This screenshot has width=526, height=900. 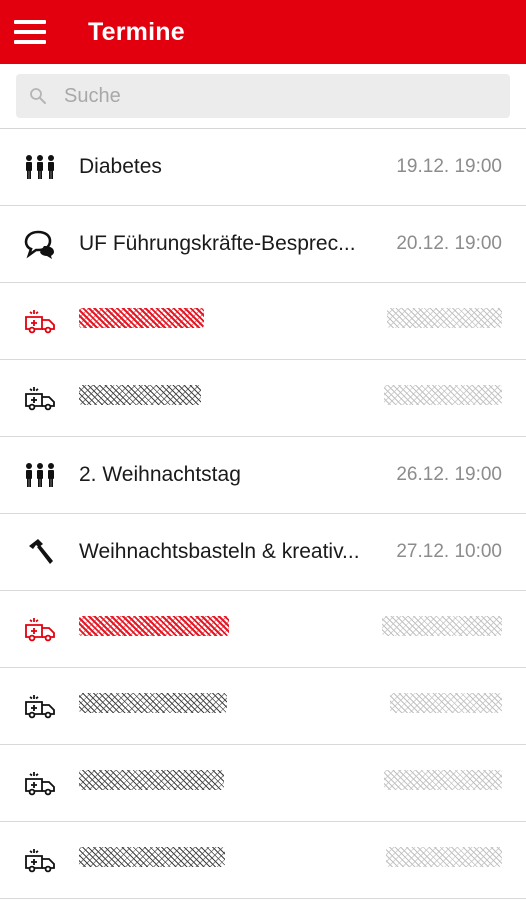 What do you see at coordinates (263, 475) in the screenshot?
I see `list-item: 2. Weihnachtstag 26.12. 19:00` at bounding box center [263, 475].